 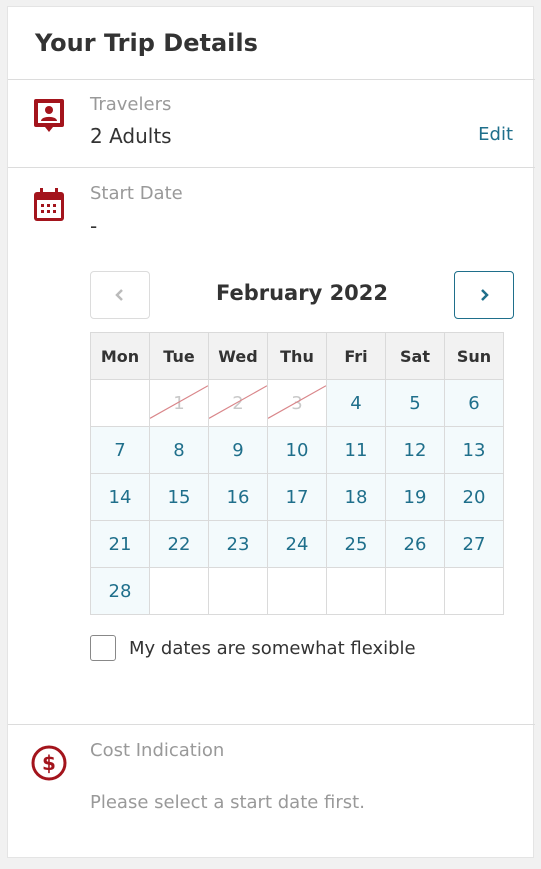 What do you see at coordinates (356, 450) in the screenshot?
I see `calendar-day: 11` at bounding box center [356, 450].